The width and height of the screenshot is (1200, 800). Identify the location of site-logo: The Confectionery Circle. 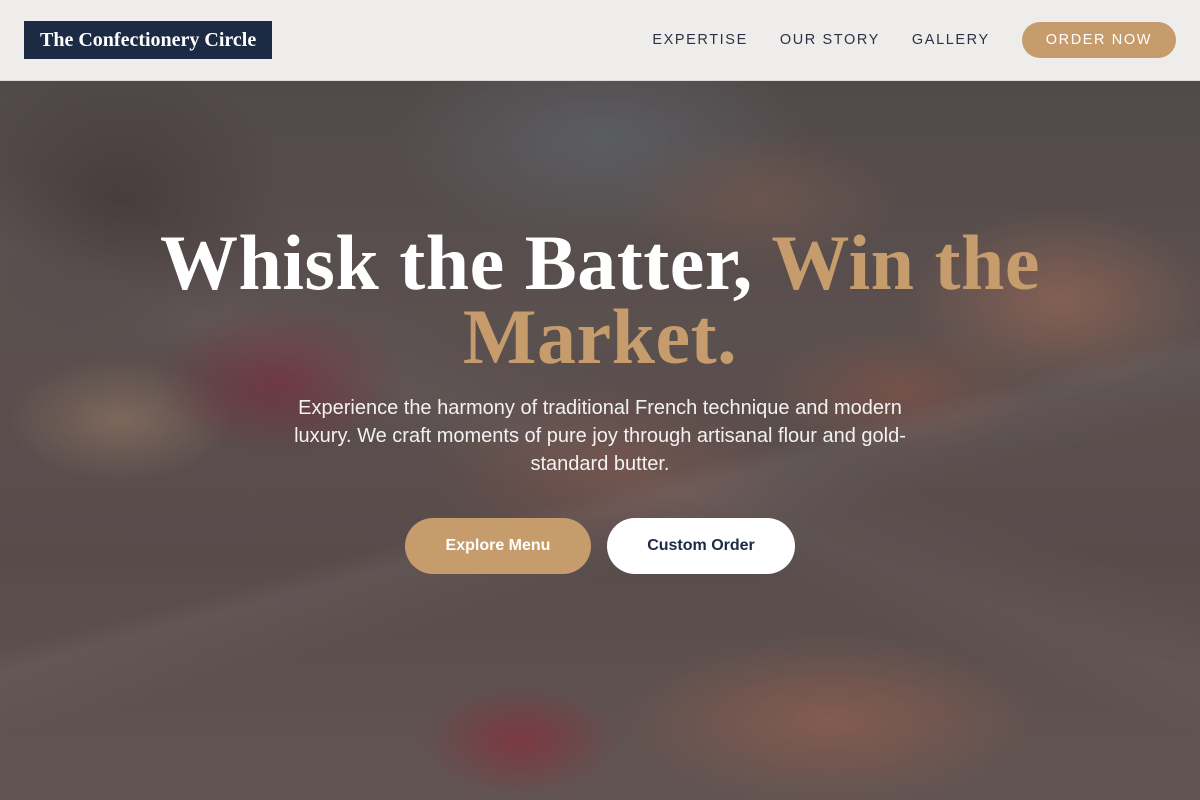
(148, 40).